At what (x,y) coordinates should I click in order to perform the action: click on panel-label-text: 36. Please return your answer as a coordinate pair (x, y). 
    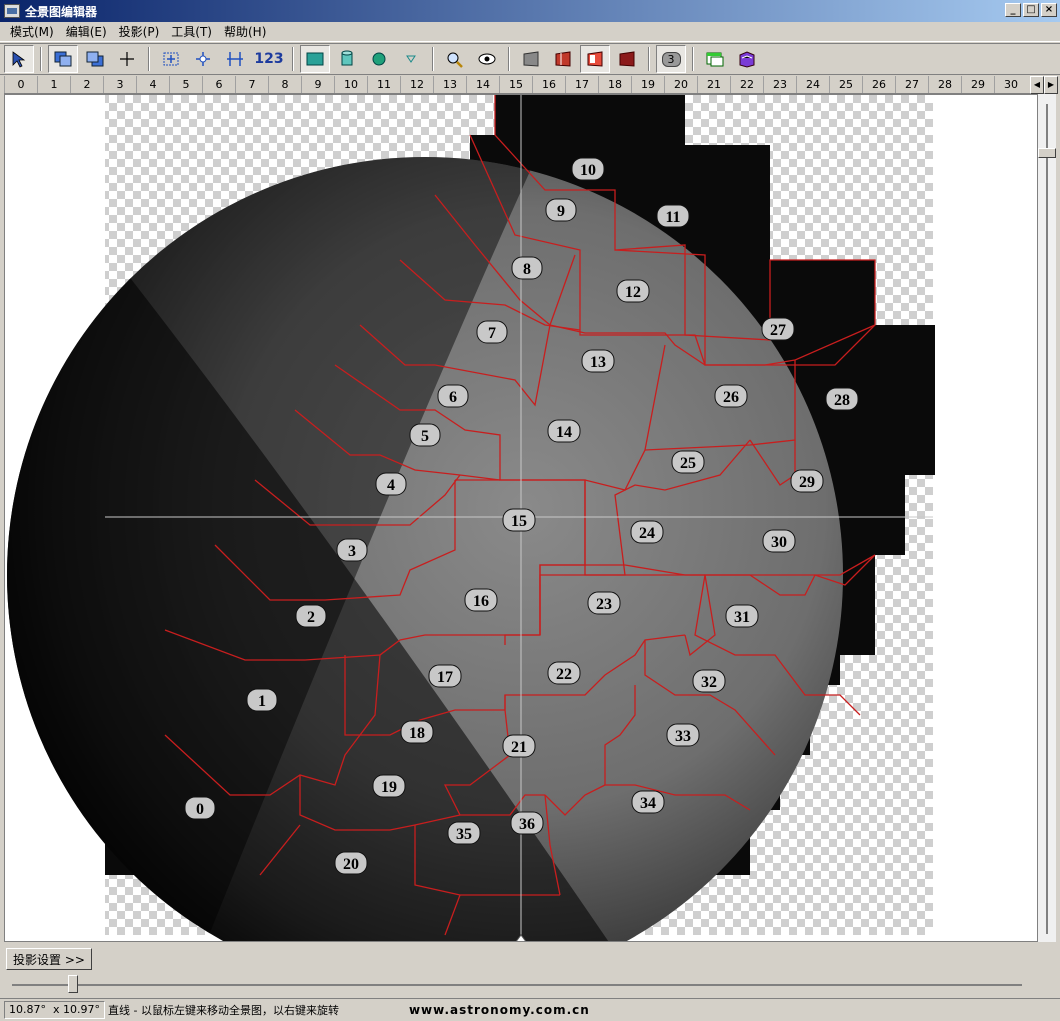
    Looking at the image, I should click on (527, 824).